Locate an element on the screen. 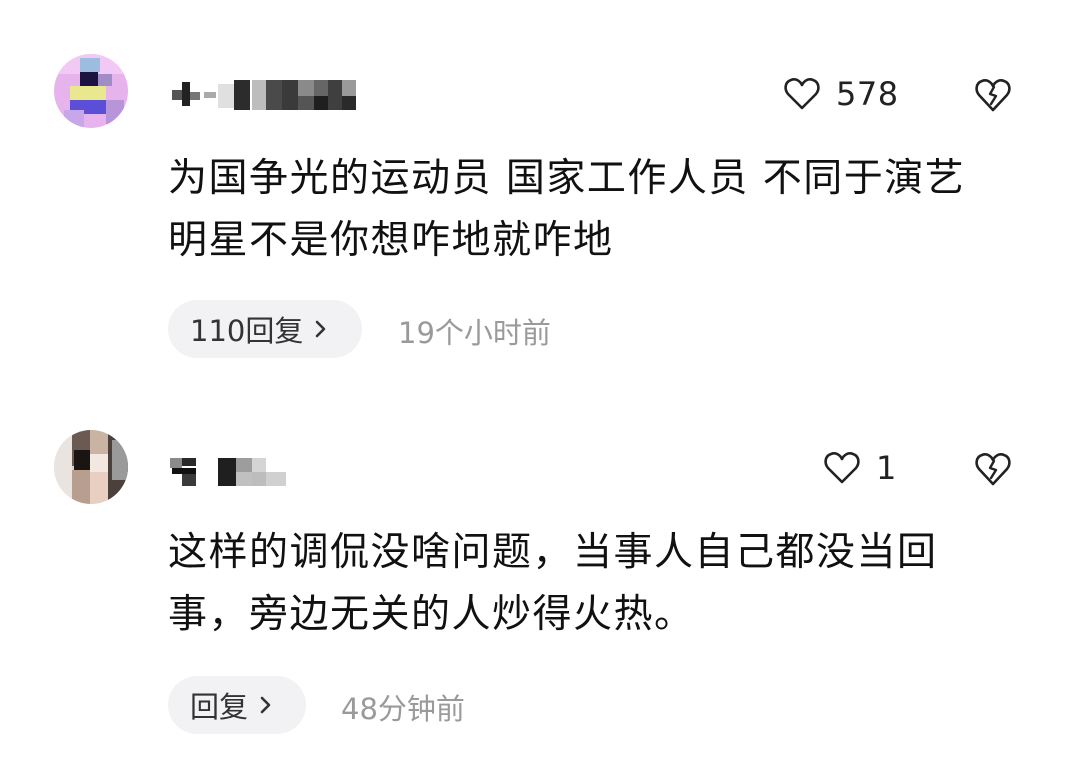  like-count: 578 is located at coordinates (867, 94).